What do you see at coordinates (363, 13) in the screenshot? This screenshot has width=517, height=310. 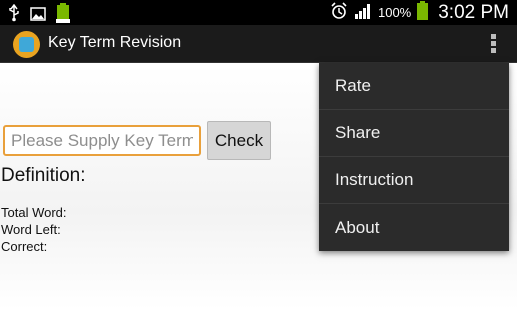 I see `signal-icon` at bounding box center [363, 13].